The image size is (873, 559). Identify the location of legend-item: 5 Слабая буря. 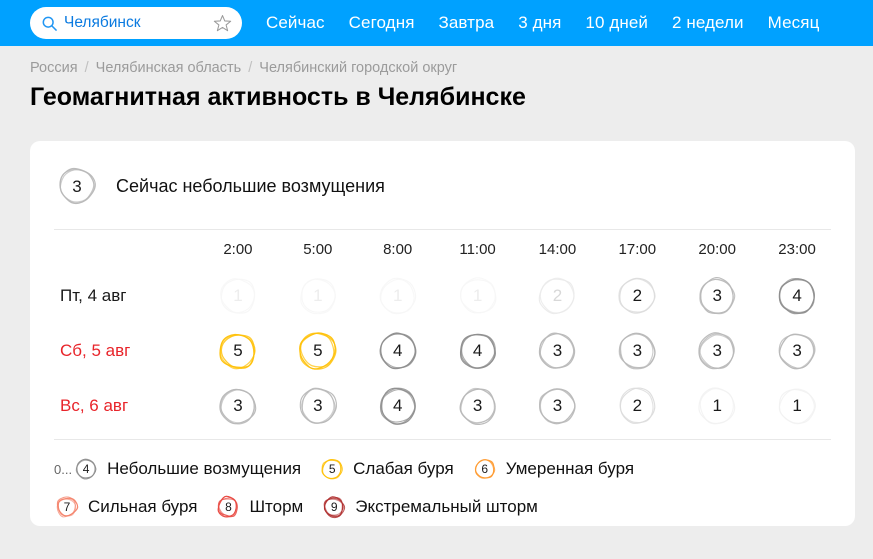
(386, 469).